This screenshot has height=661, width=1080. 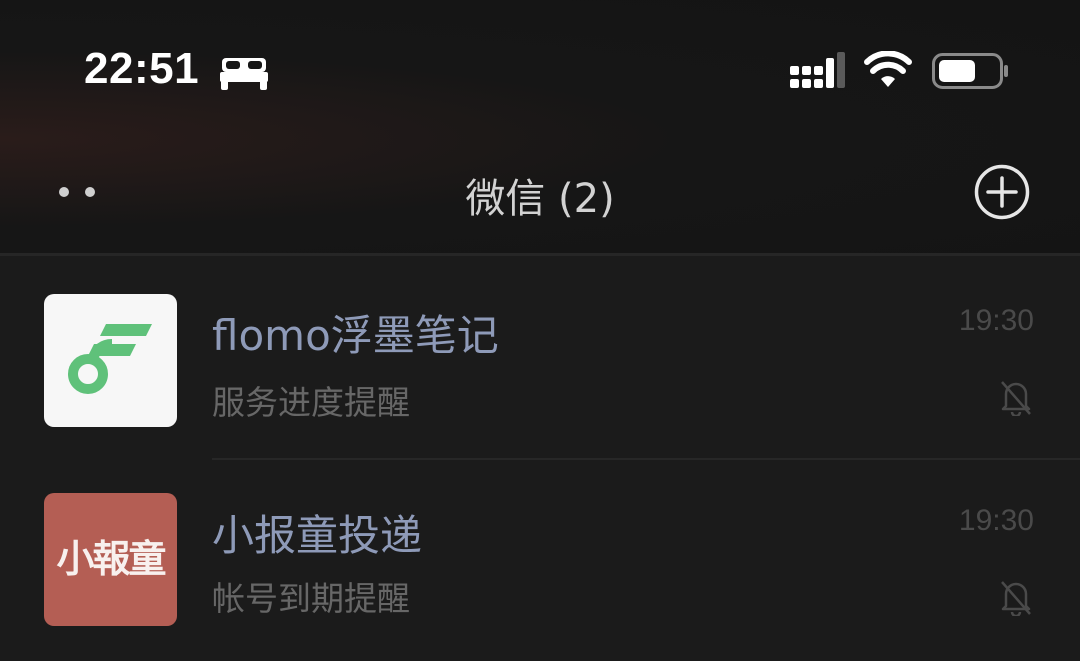 I want to click on bed-icon, so click(x=244, y=76).